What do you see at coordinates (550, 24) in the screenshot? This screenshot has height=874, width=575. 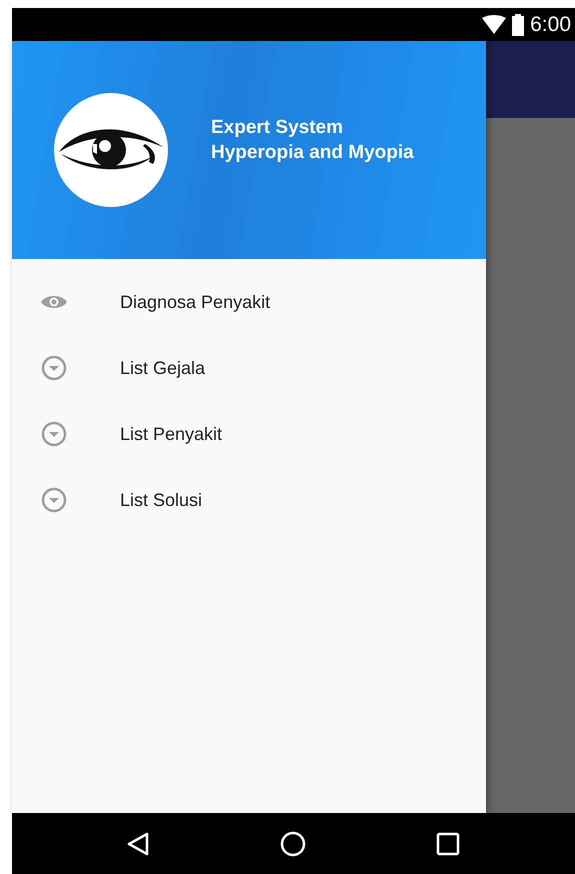 I see `status-time: 6:00` at bounding box center [550, 24].